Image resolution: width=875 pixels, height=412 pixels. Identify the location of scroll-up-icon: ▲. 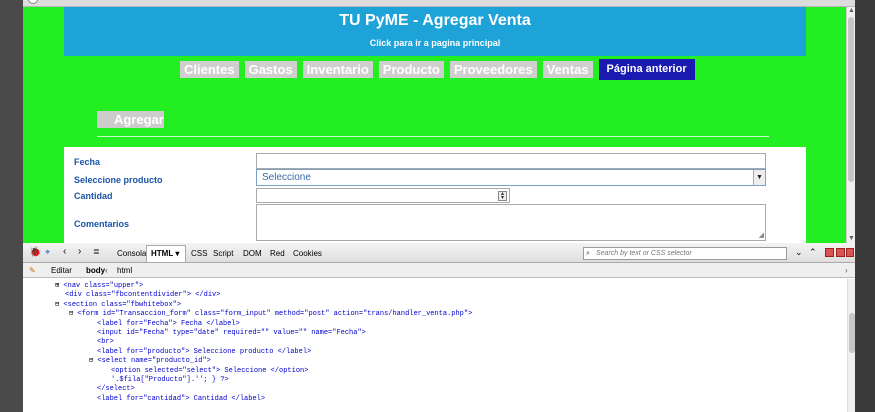
(851, 11).